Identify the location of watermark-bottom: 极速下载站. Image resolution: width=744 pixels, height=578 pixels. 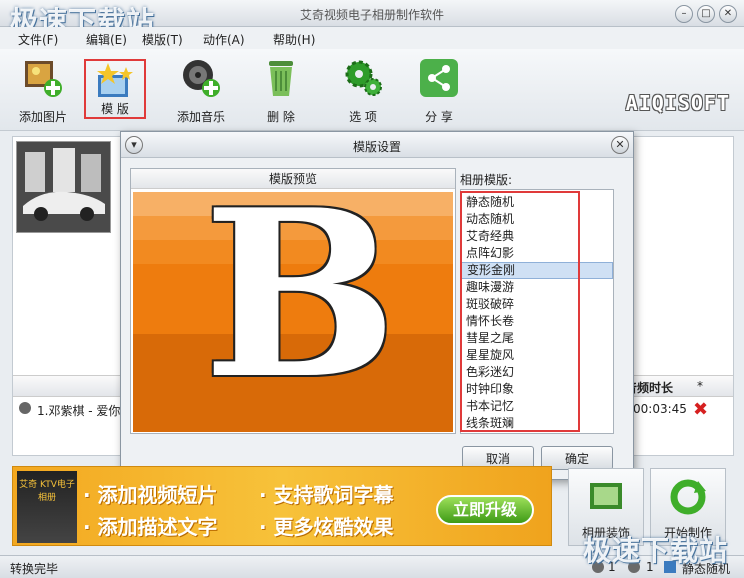
(655, 550).